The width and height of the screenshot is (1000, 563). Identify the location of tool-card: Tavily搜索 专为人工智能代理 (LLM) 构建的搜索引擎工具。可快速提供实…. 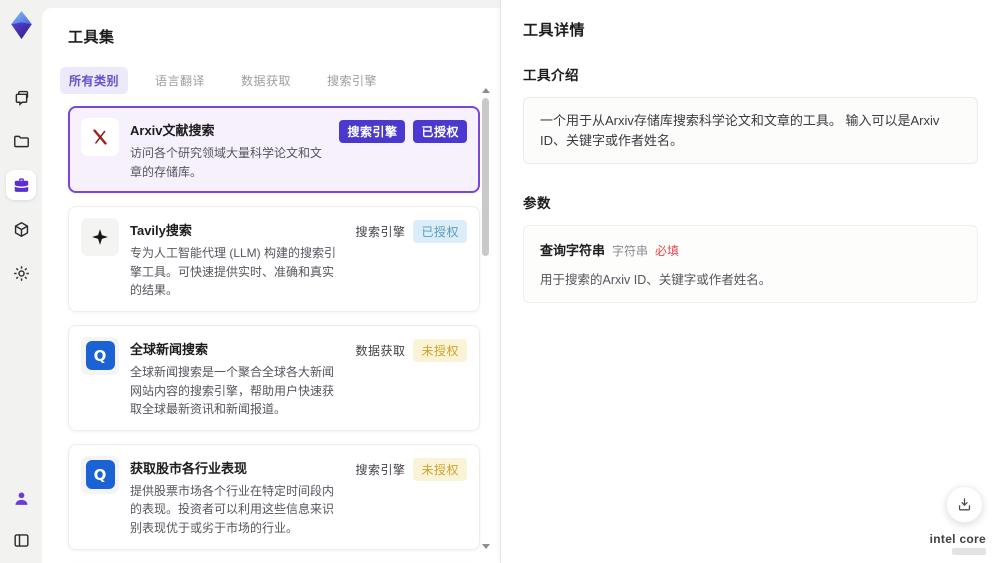
(274, 259).